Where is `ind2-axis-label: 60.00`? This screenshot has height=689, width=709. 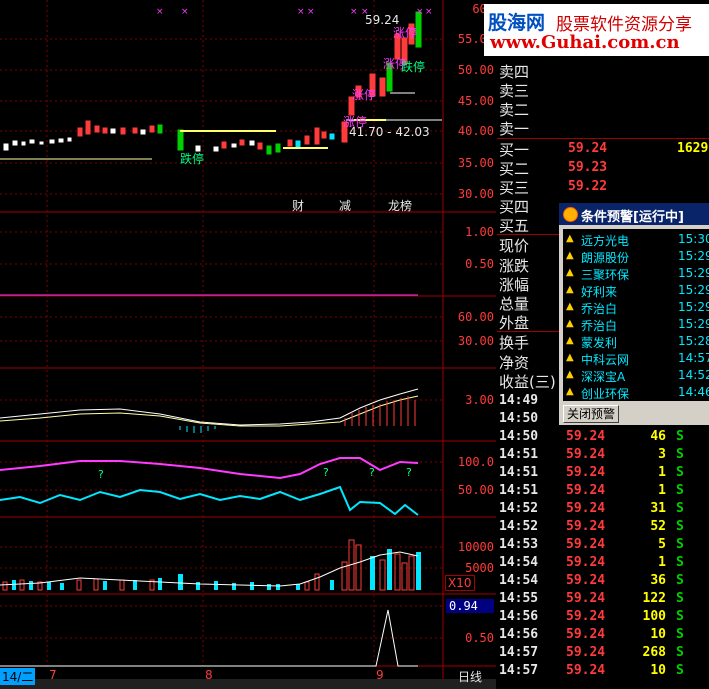 ind2-axis-label: 60.00 is located at coordinates (475, 317).